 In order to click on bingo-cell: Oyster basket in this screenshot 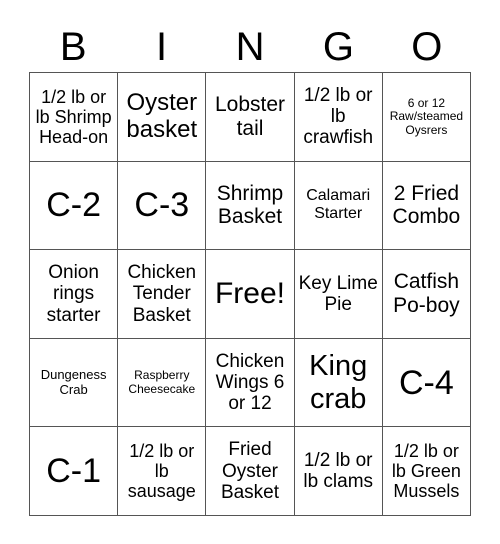, I will do `click(162, 117)`.